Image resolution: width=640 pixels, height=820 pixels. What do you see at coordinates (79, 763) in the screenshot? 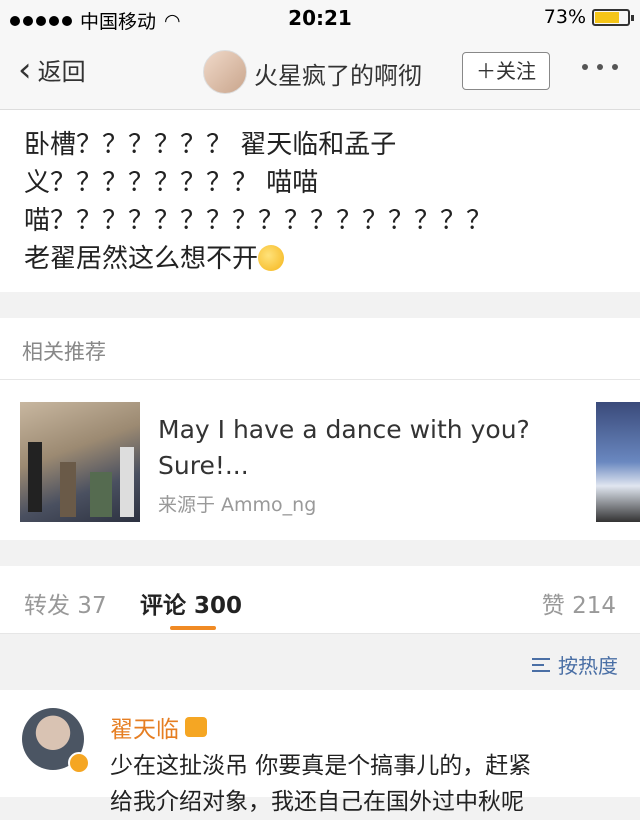
I see `verified-badge-icon` at bounding box center [79, 763].